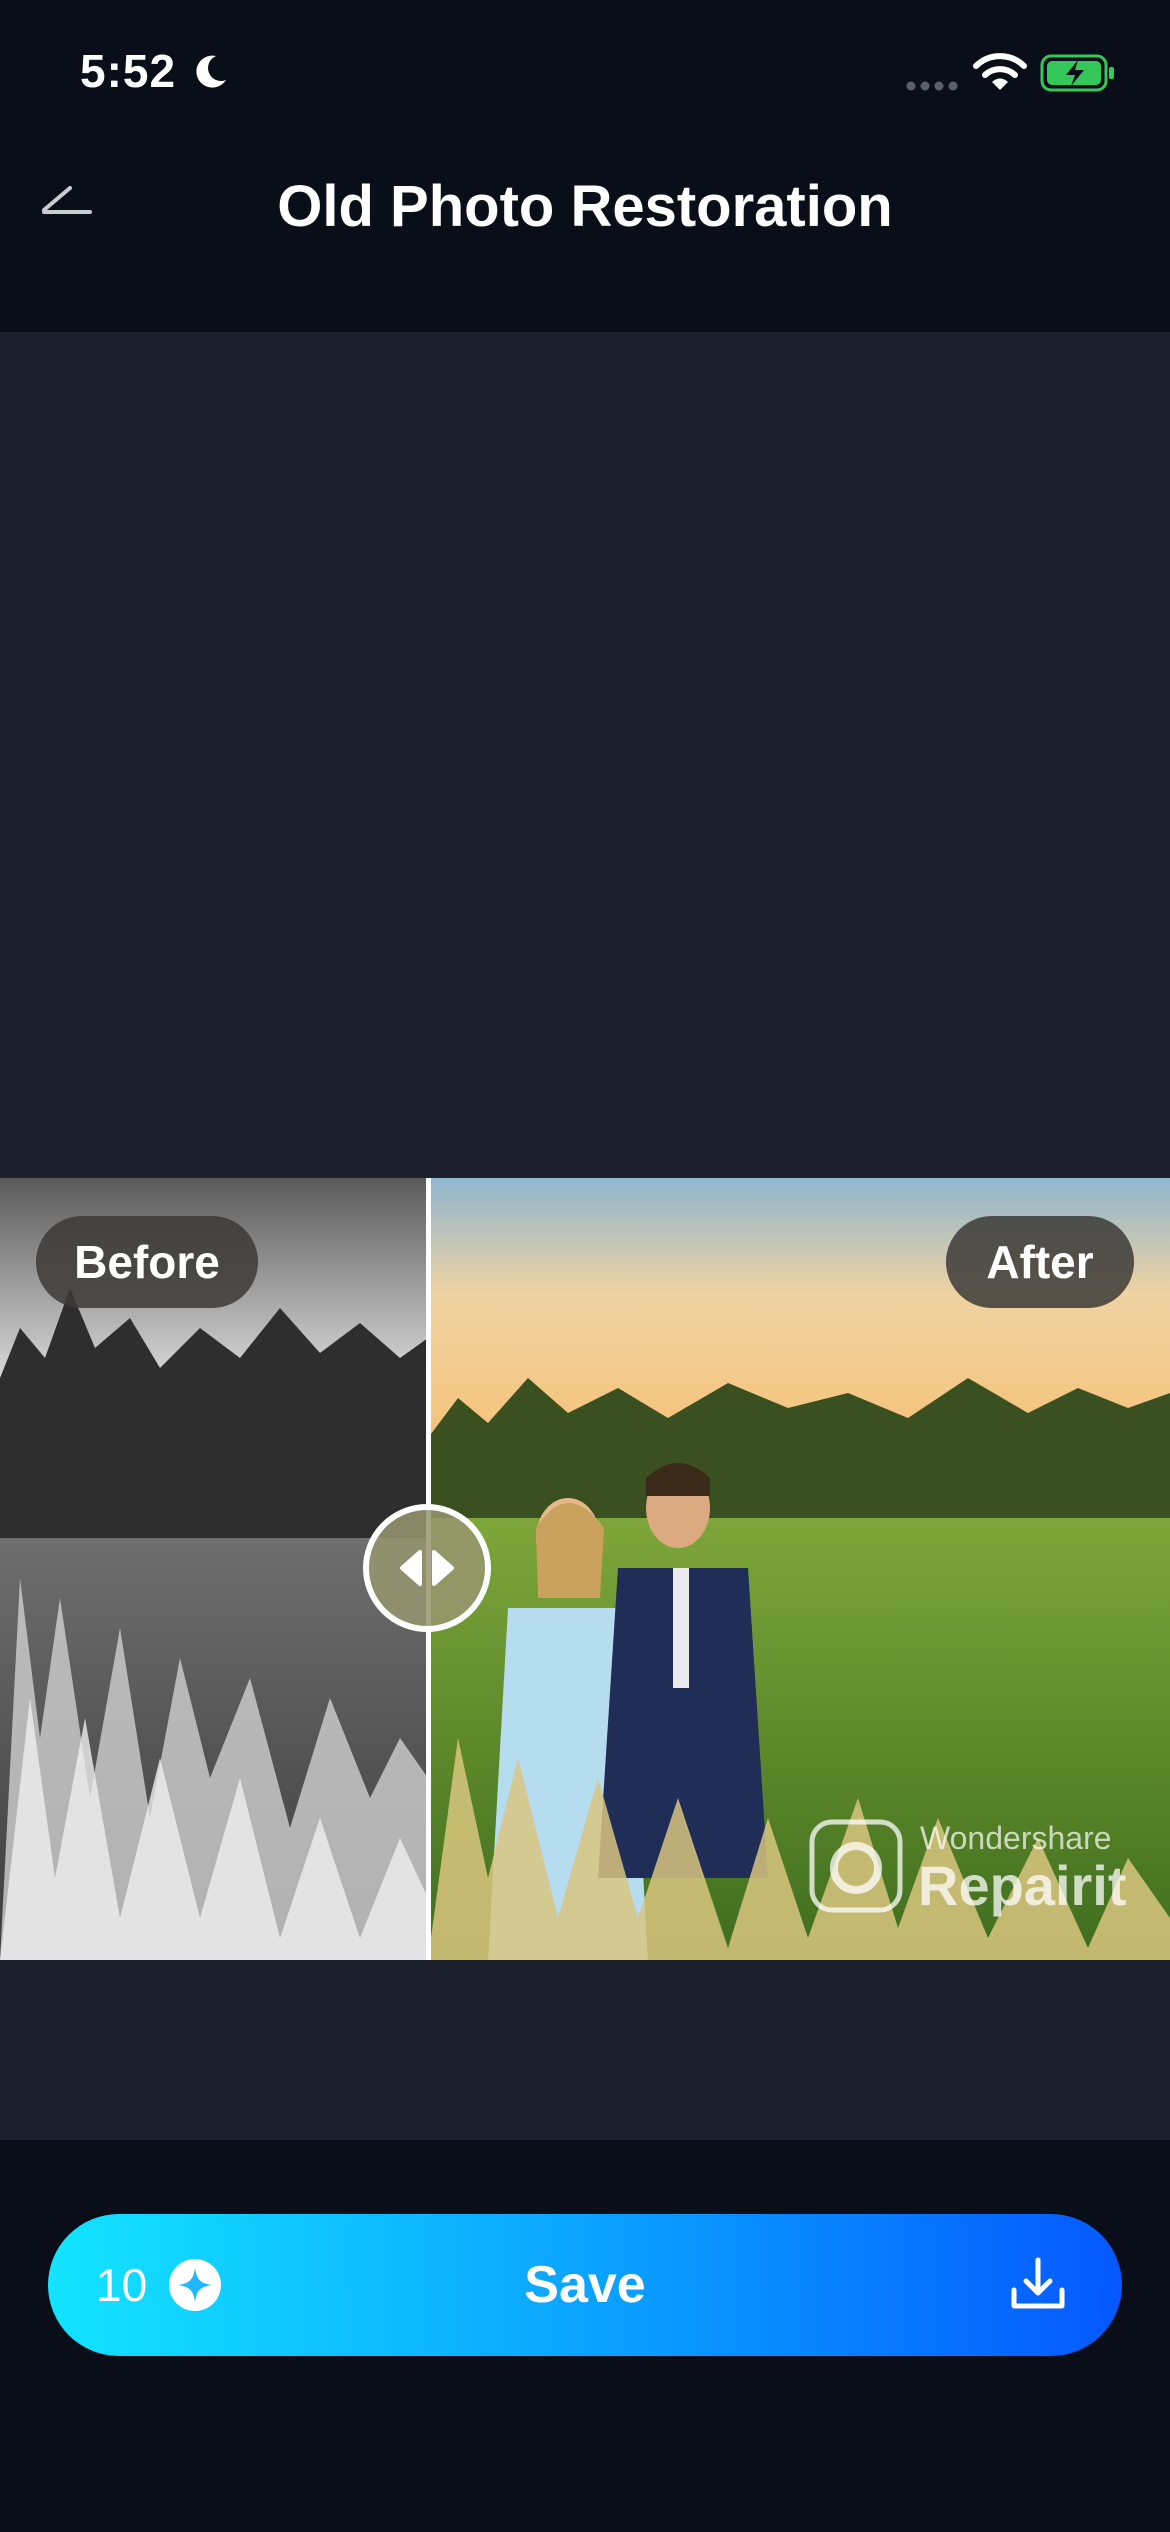  Describe the element at coordinates (585, 206) in the screenshot. I see `page-title: Old Photo Restoration` at that location.